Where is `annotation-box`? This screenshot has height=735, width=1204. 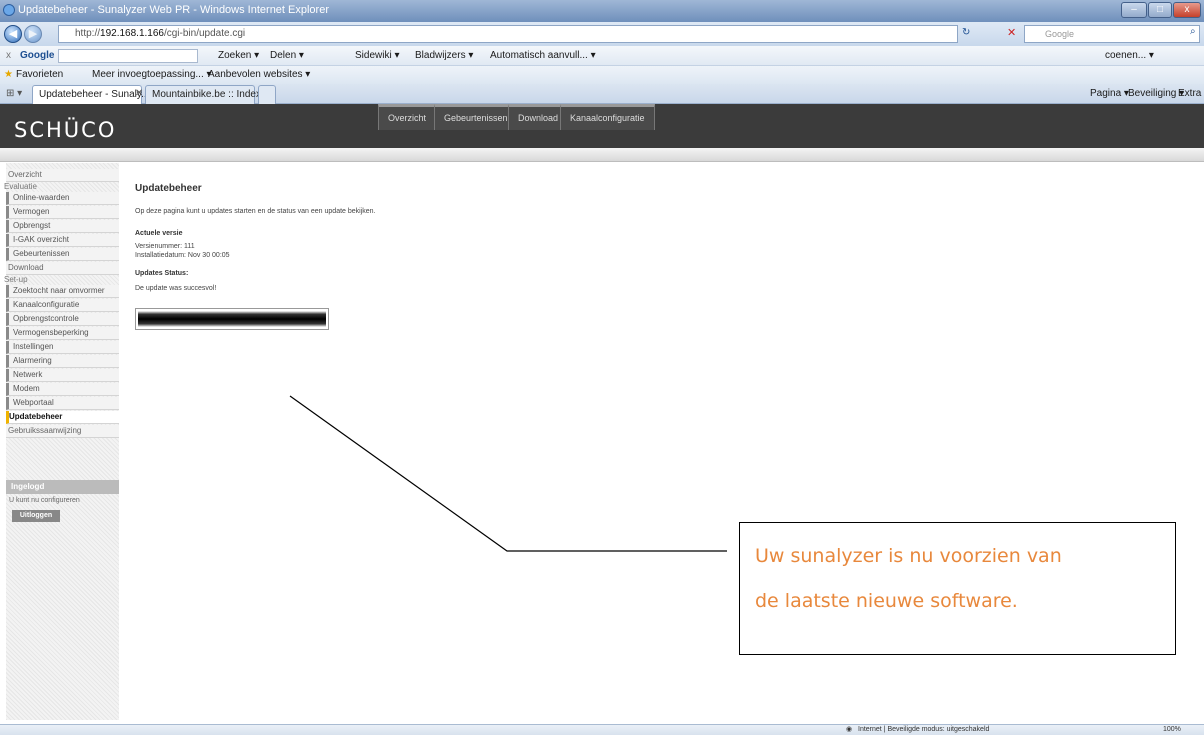
annotation-box is located at coordinates (957, 588).